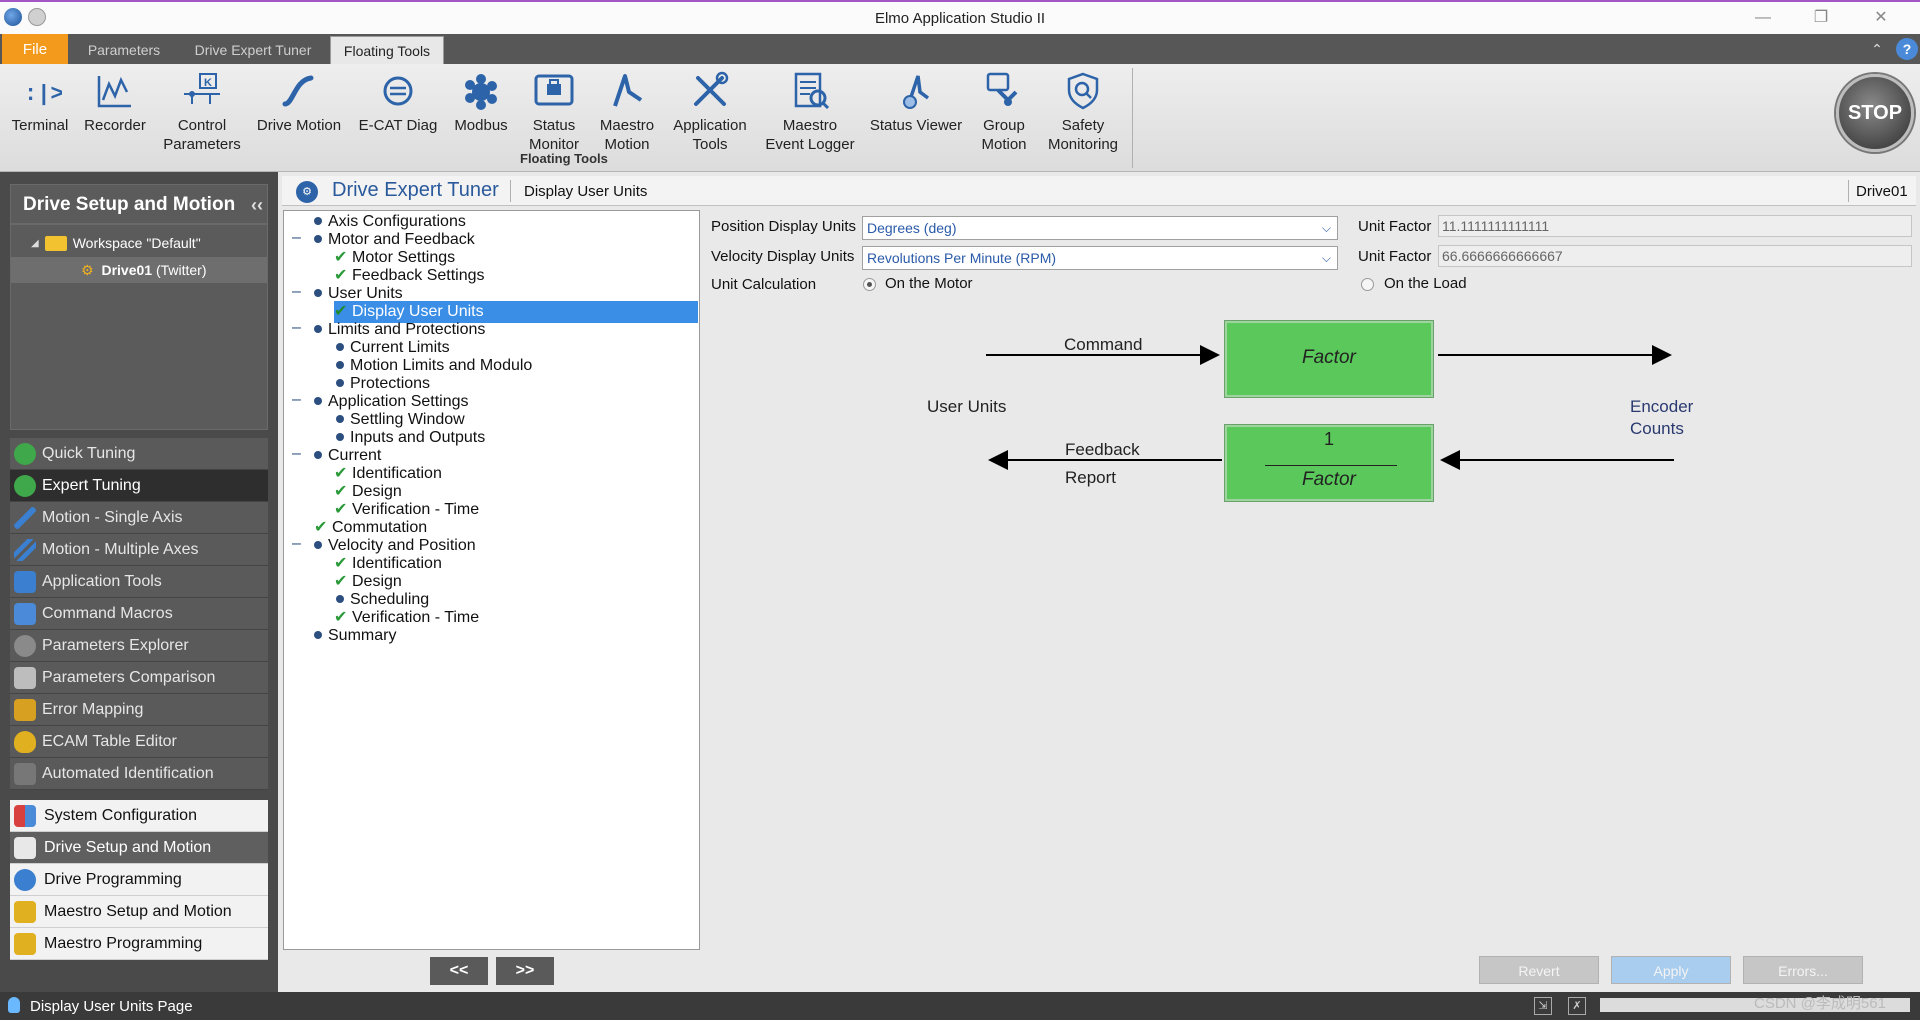  Describe the element at coordinates (1875, 113) in the screenshot. I see `stop-button: STOP` at that location.